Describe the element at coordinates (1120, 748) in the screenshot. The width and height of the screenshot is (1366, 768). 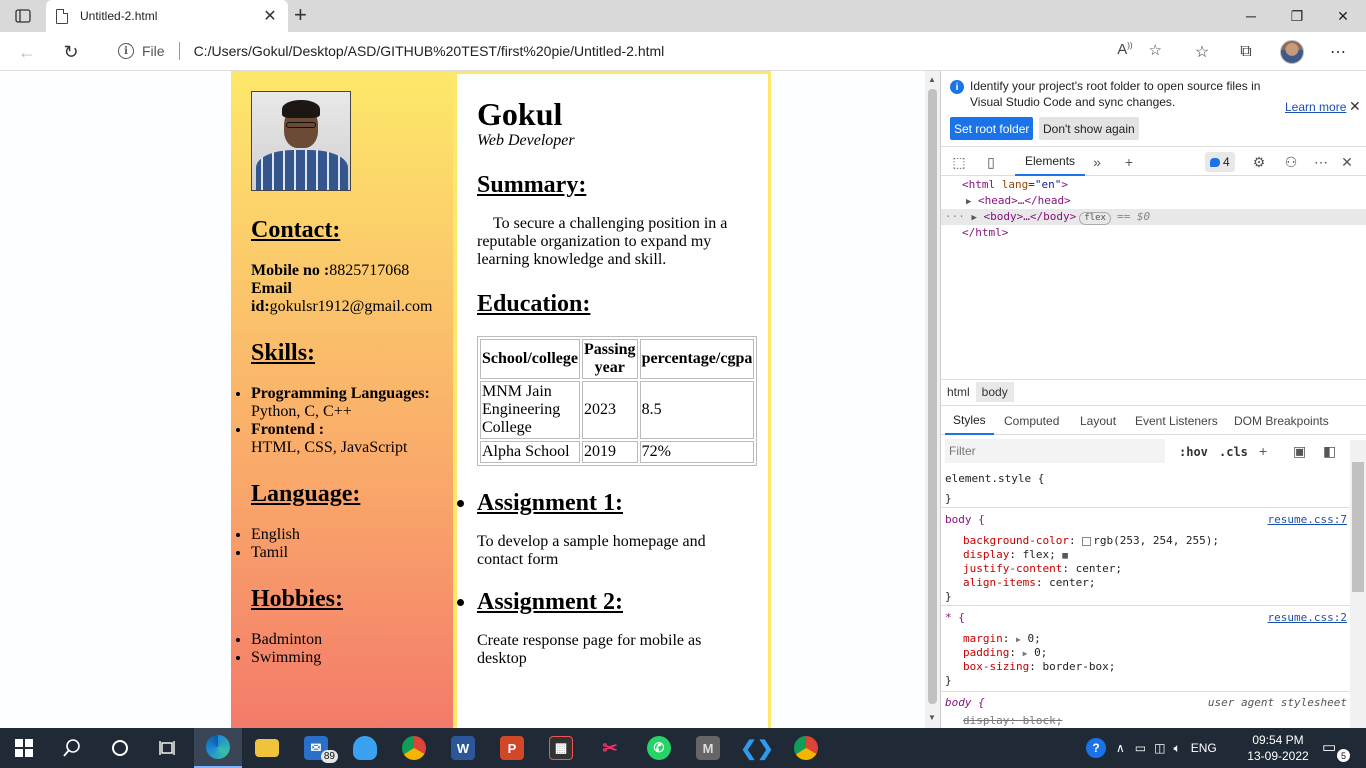
I see `show-hidden-icons-icon: ∧` at that location.